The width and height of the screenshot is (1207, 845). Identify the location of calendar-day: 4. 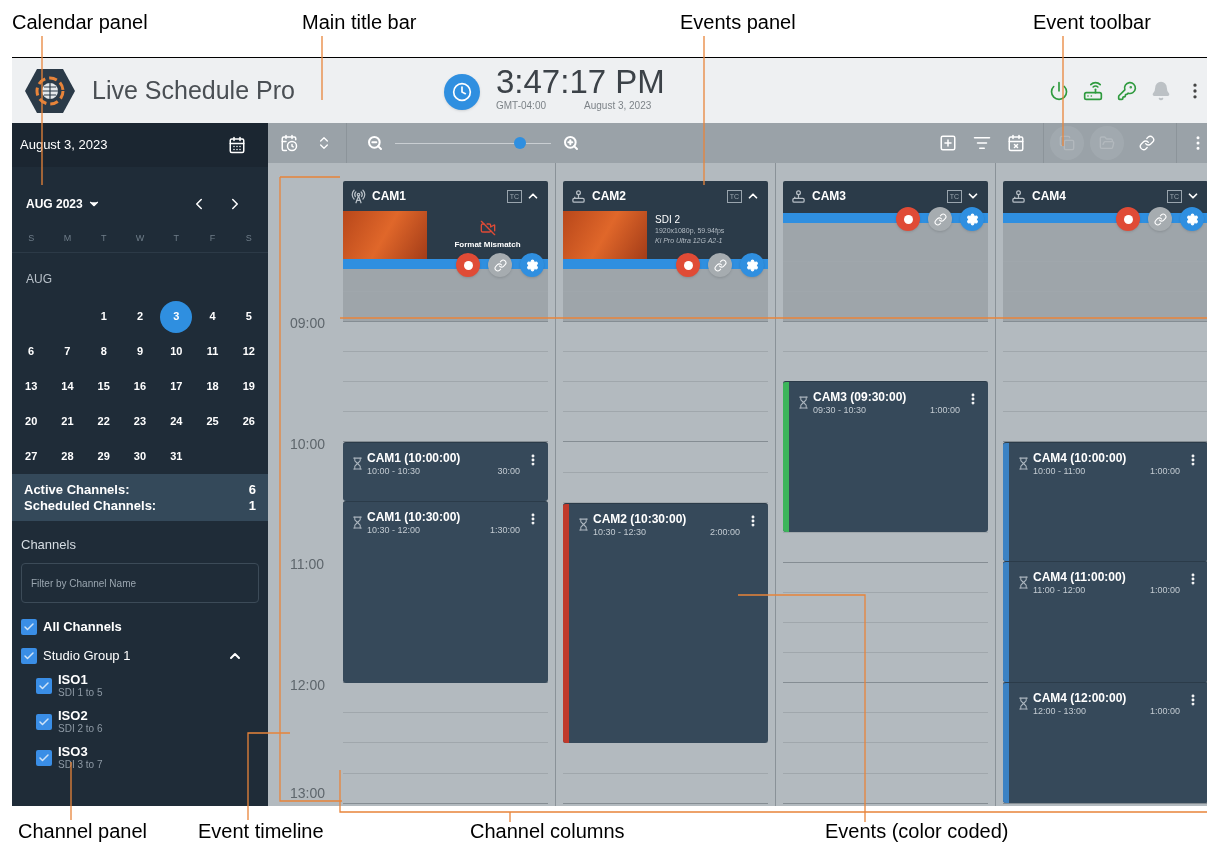
(212, 316).